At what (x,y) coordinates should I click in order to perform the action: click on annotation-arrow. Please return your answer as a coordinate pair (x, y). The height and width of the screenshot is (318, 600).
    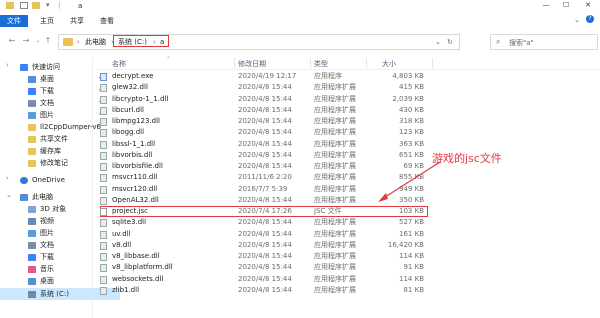
    Looking at the image, I should click on (409, 181).